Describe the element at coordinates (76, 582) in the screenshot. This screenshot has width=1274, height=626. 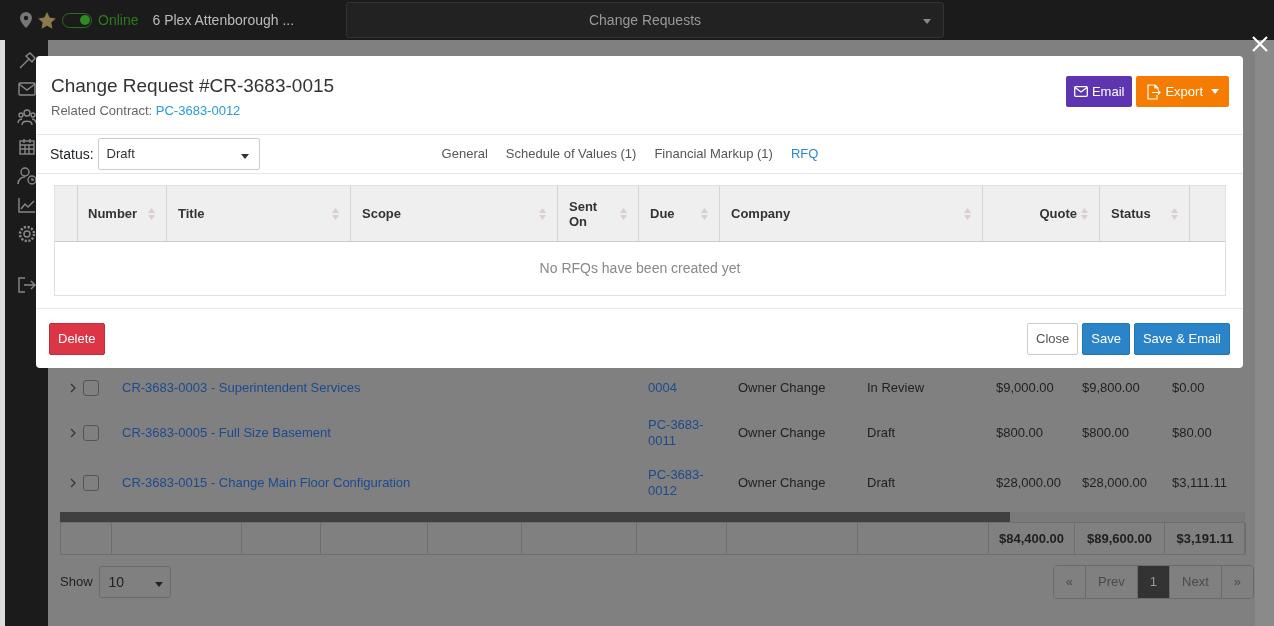
I see `show-label: Show` at that location.